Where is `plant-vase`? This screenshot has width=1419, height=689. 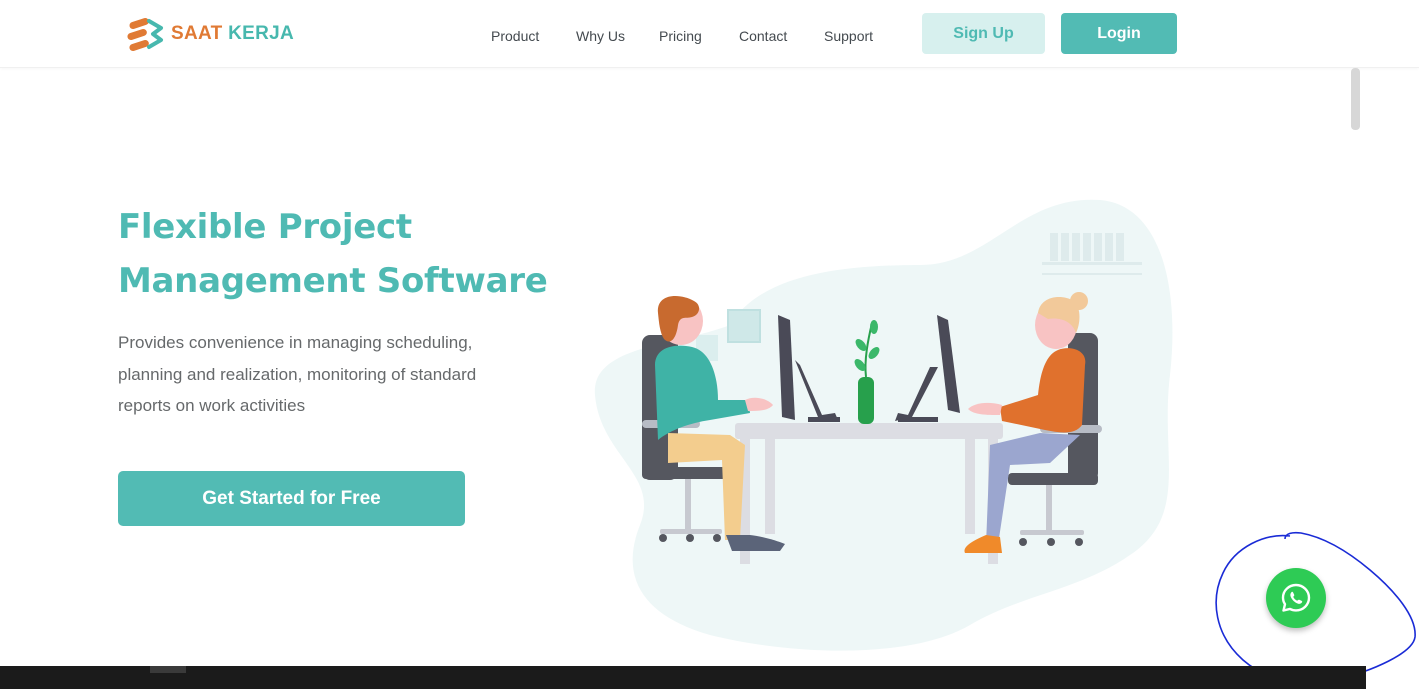 plant-vase is located at coordinates (866, 400).